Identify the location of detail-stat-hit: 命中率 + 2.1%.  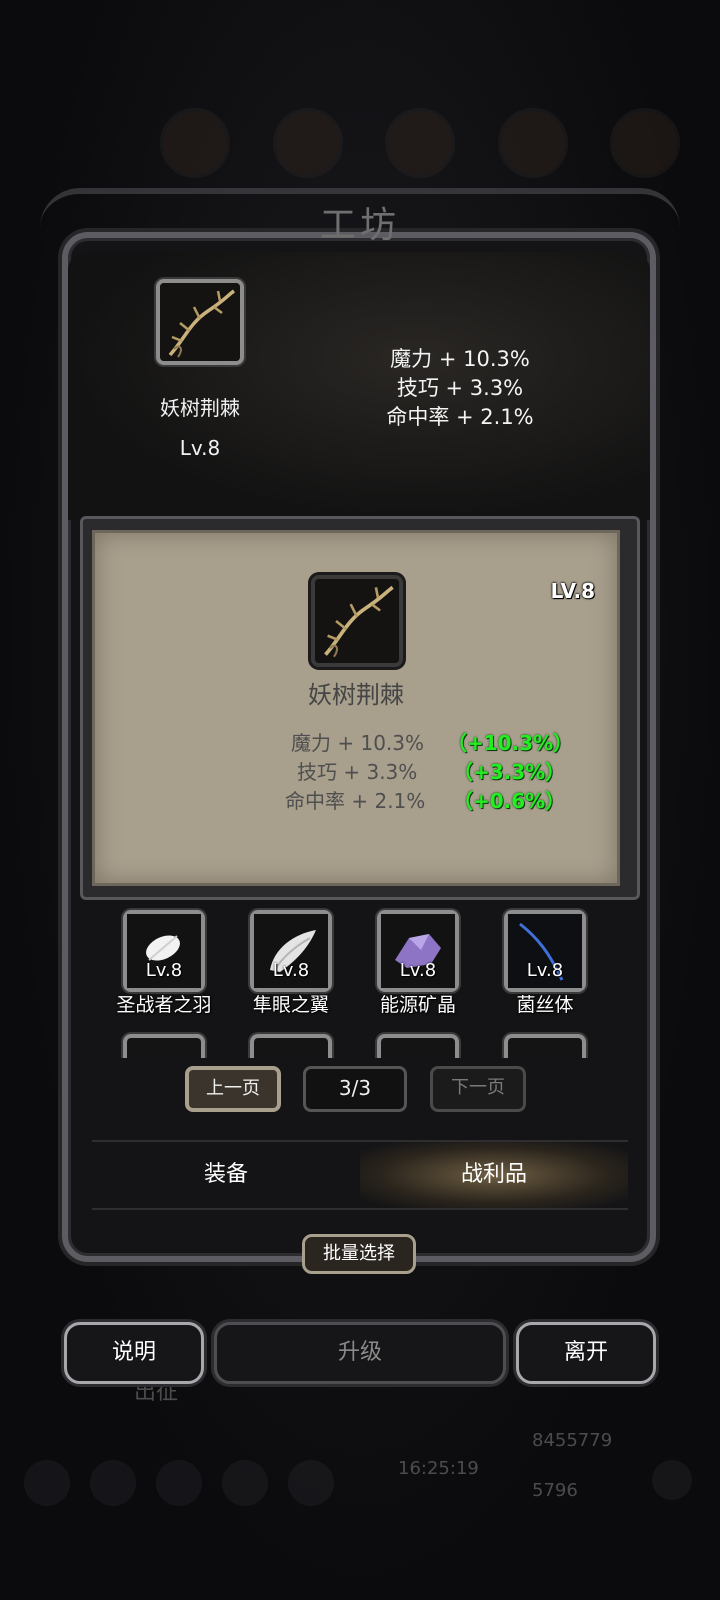
(355, 801).